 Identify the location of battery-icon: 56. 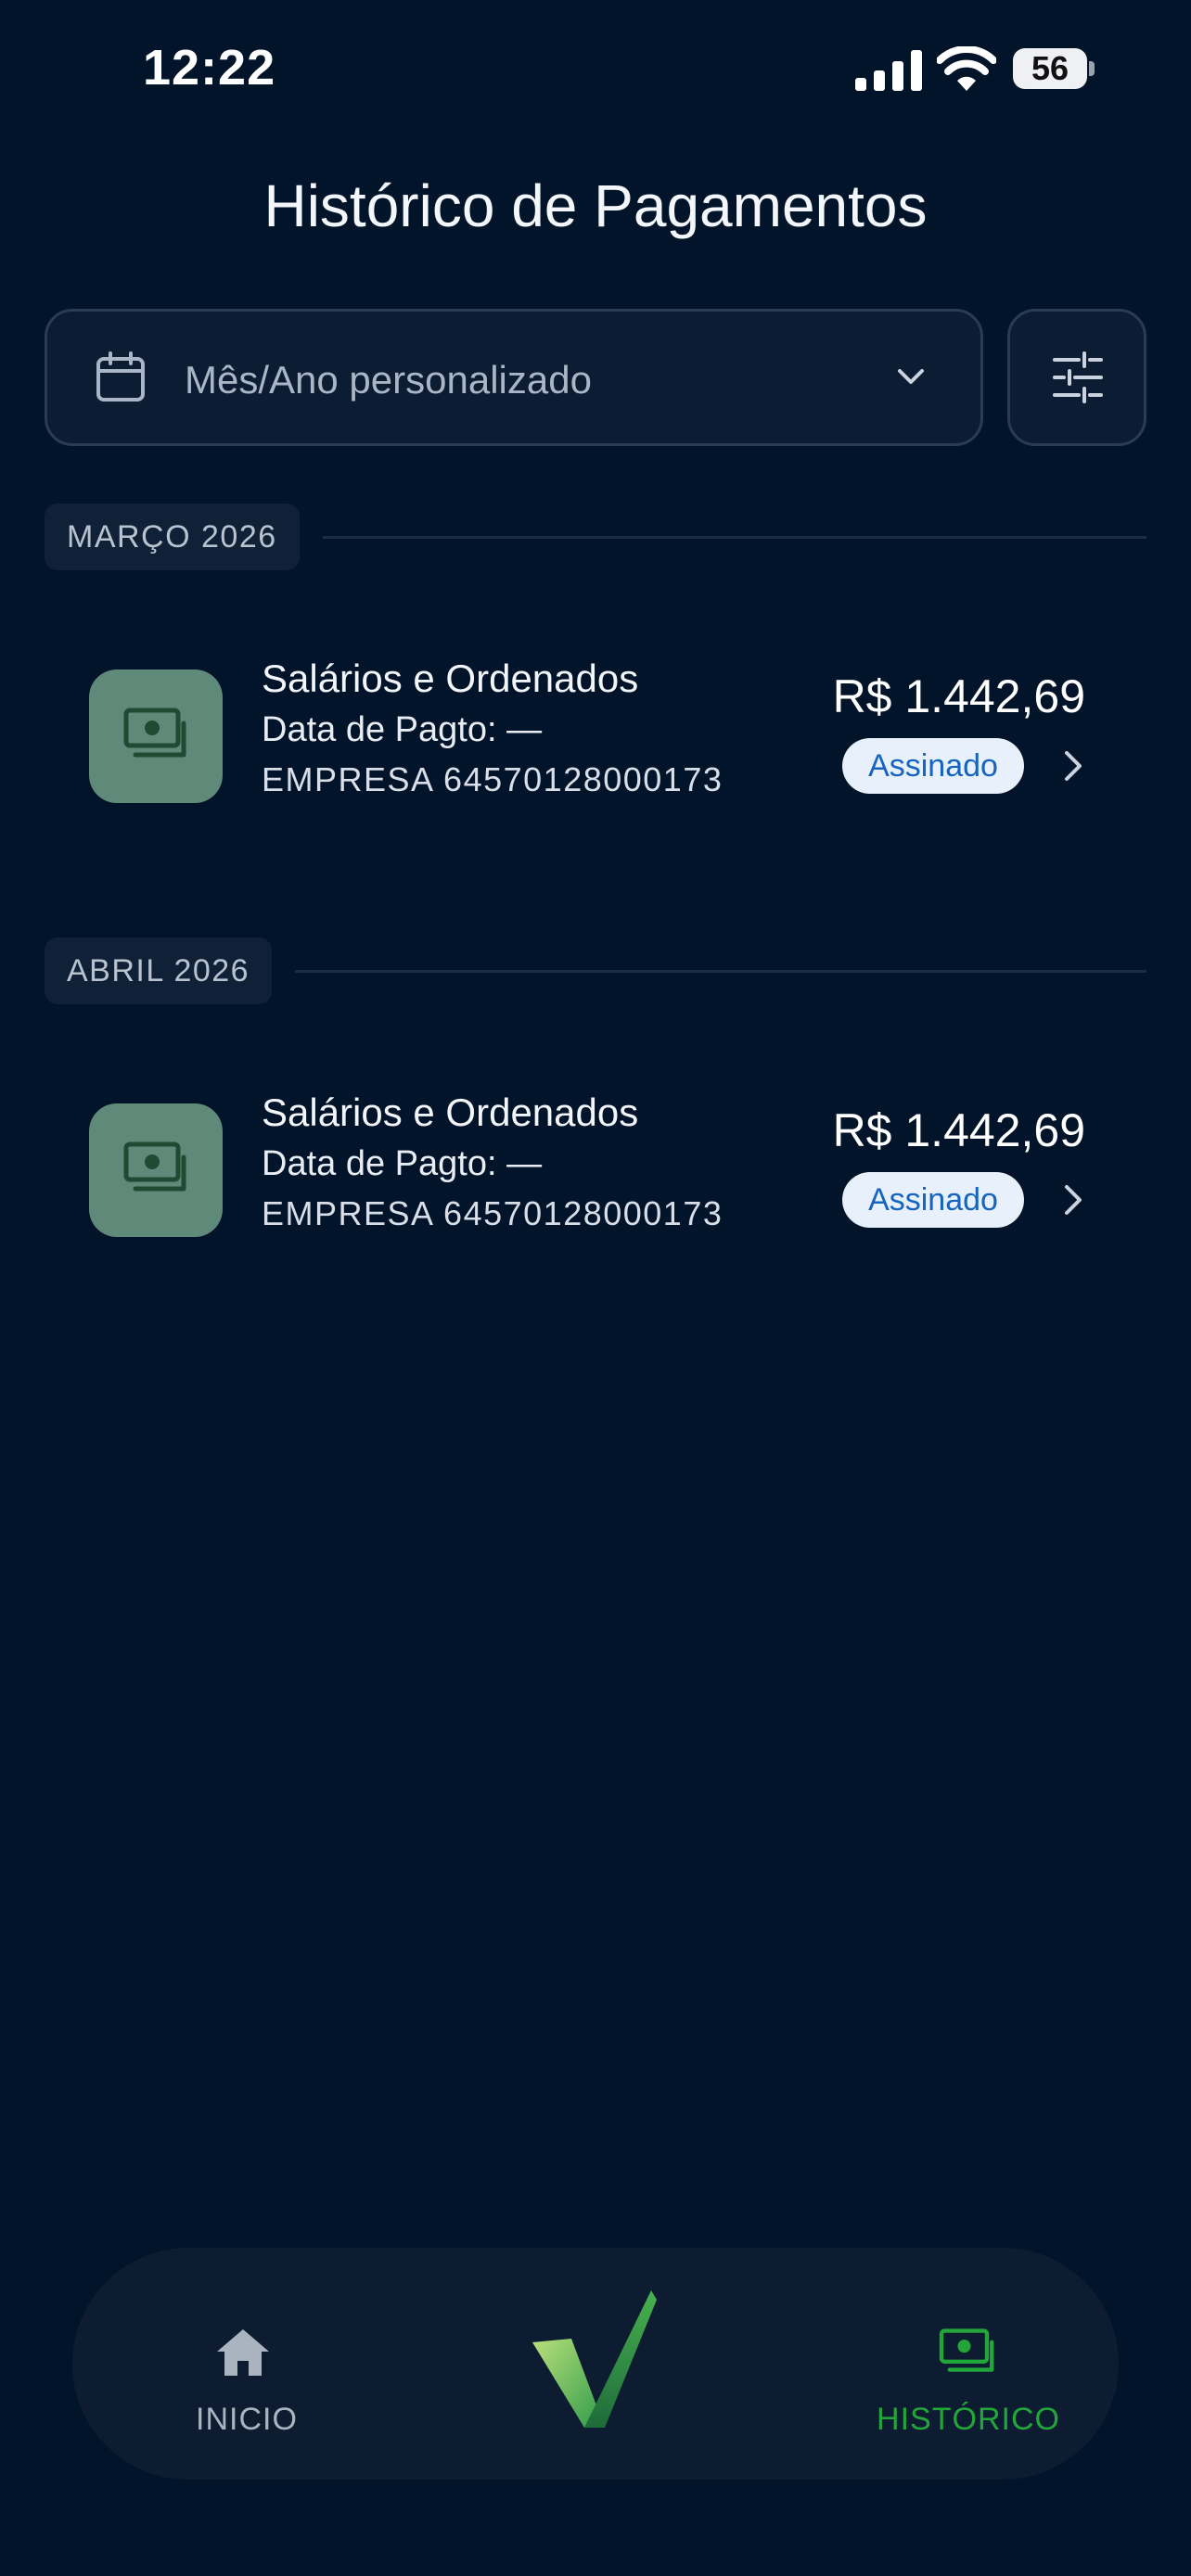
(1054, 69).